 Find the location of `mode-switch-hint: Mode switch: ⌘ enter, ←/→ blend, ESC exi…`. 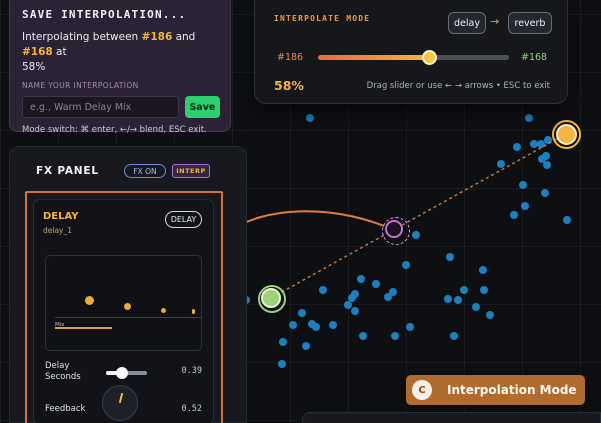

mode-switch-hint: Mode switch: ⌘ enter, ←/→ blend, ESC exi… is located at coordinates (114, 130).